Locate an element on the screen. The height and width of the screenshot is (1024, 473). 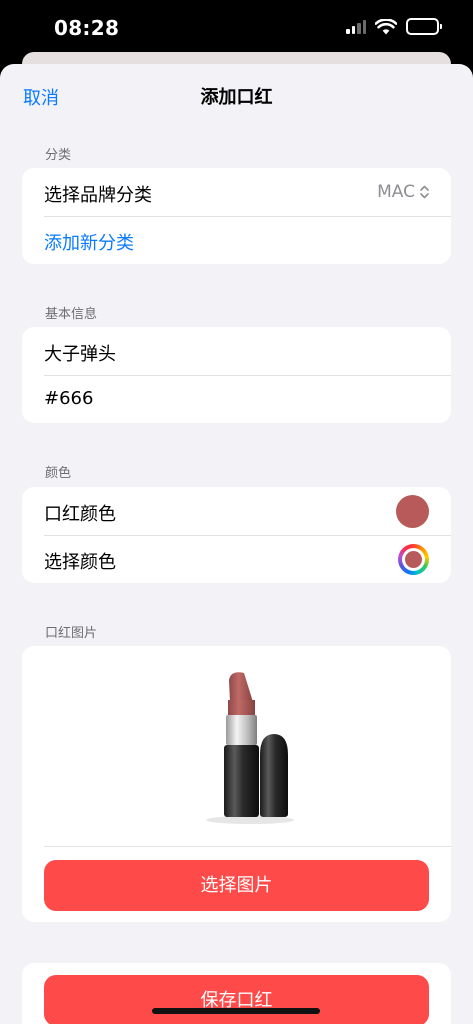
image-divider is located at coordinates (247, 846).